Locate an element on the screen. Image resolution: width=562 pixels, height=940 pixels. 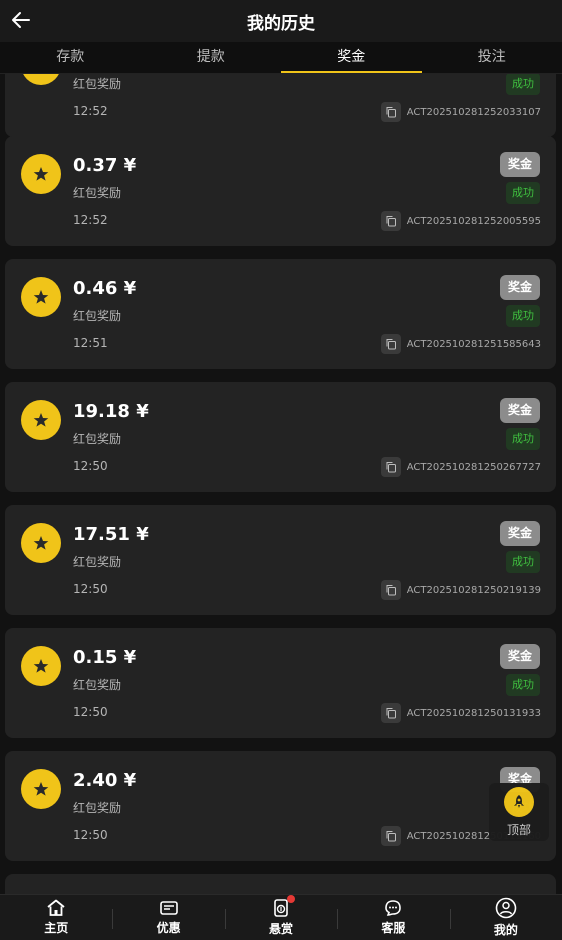
record-txid-row: ACT202510281252033107 is located at coordinates (460, 112).